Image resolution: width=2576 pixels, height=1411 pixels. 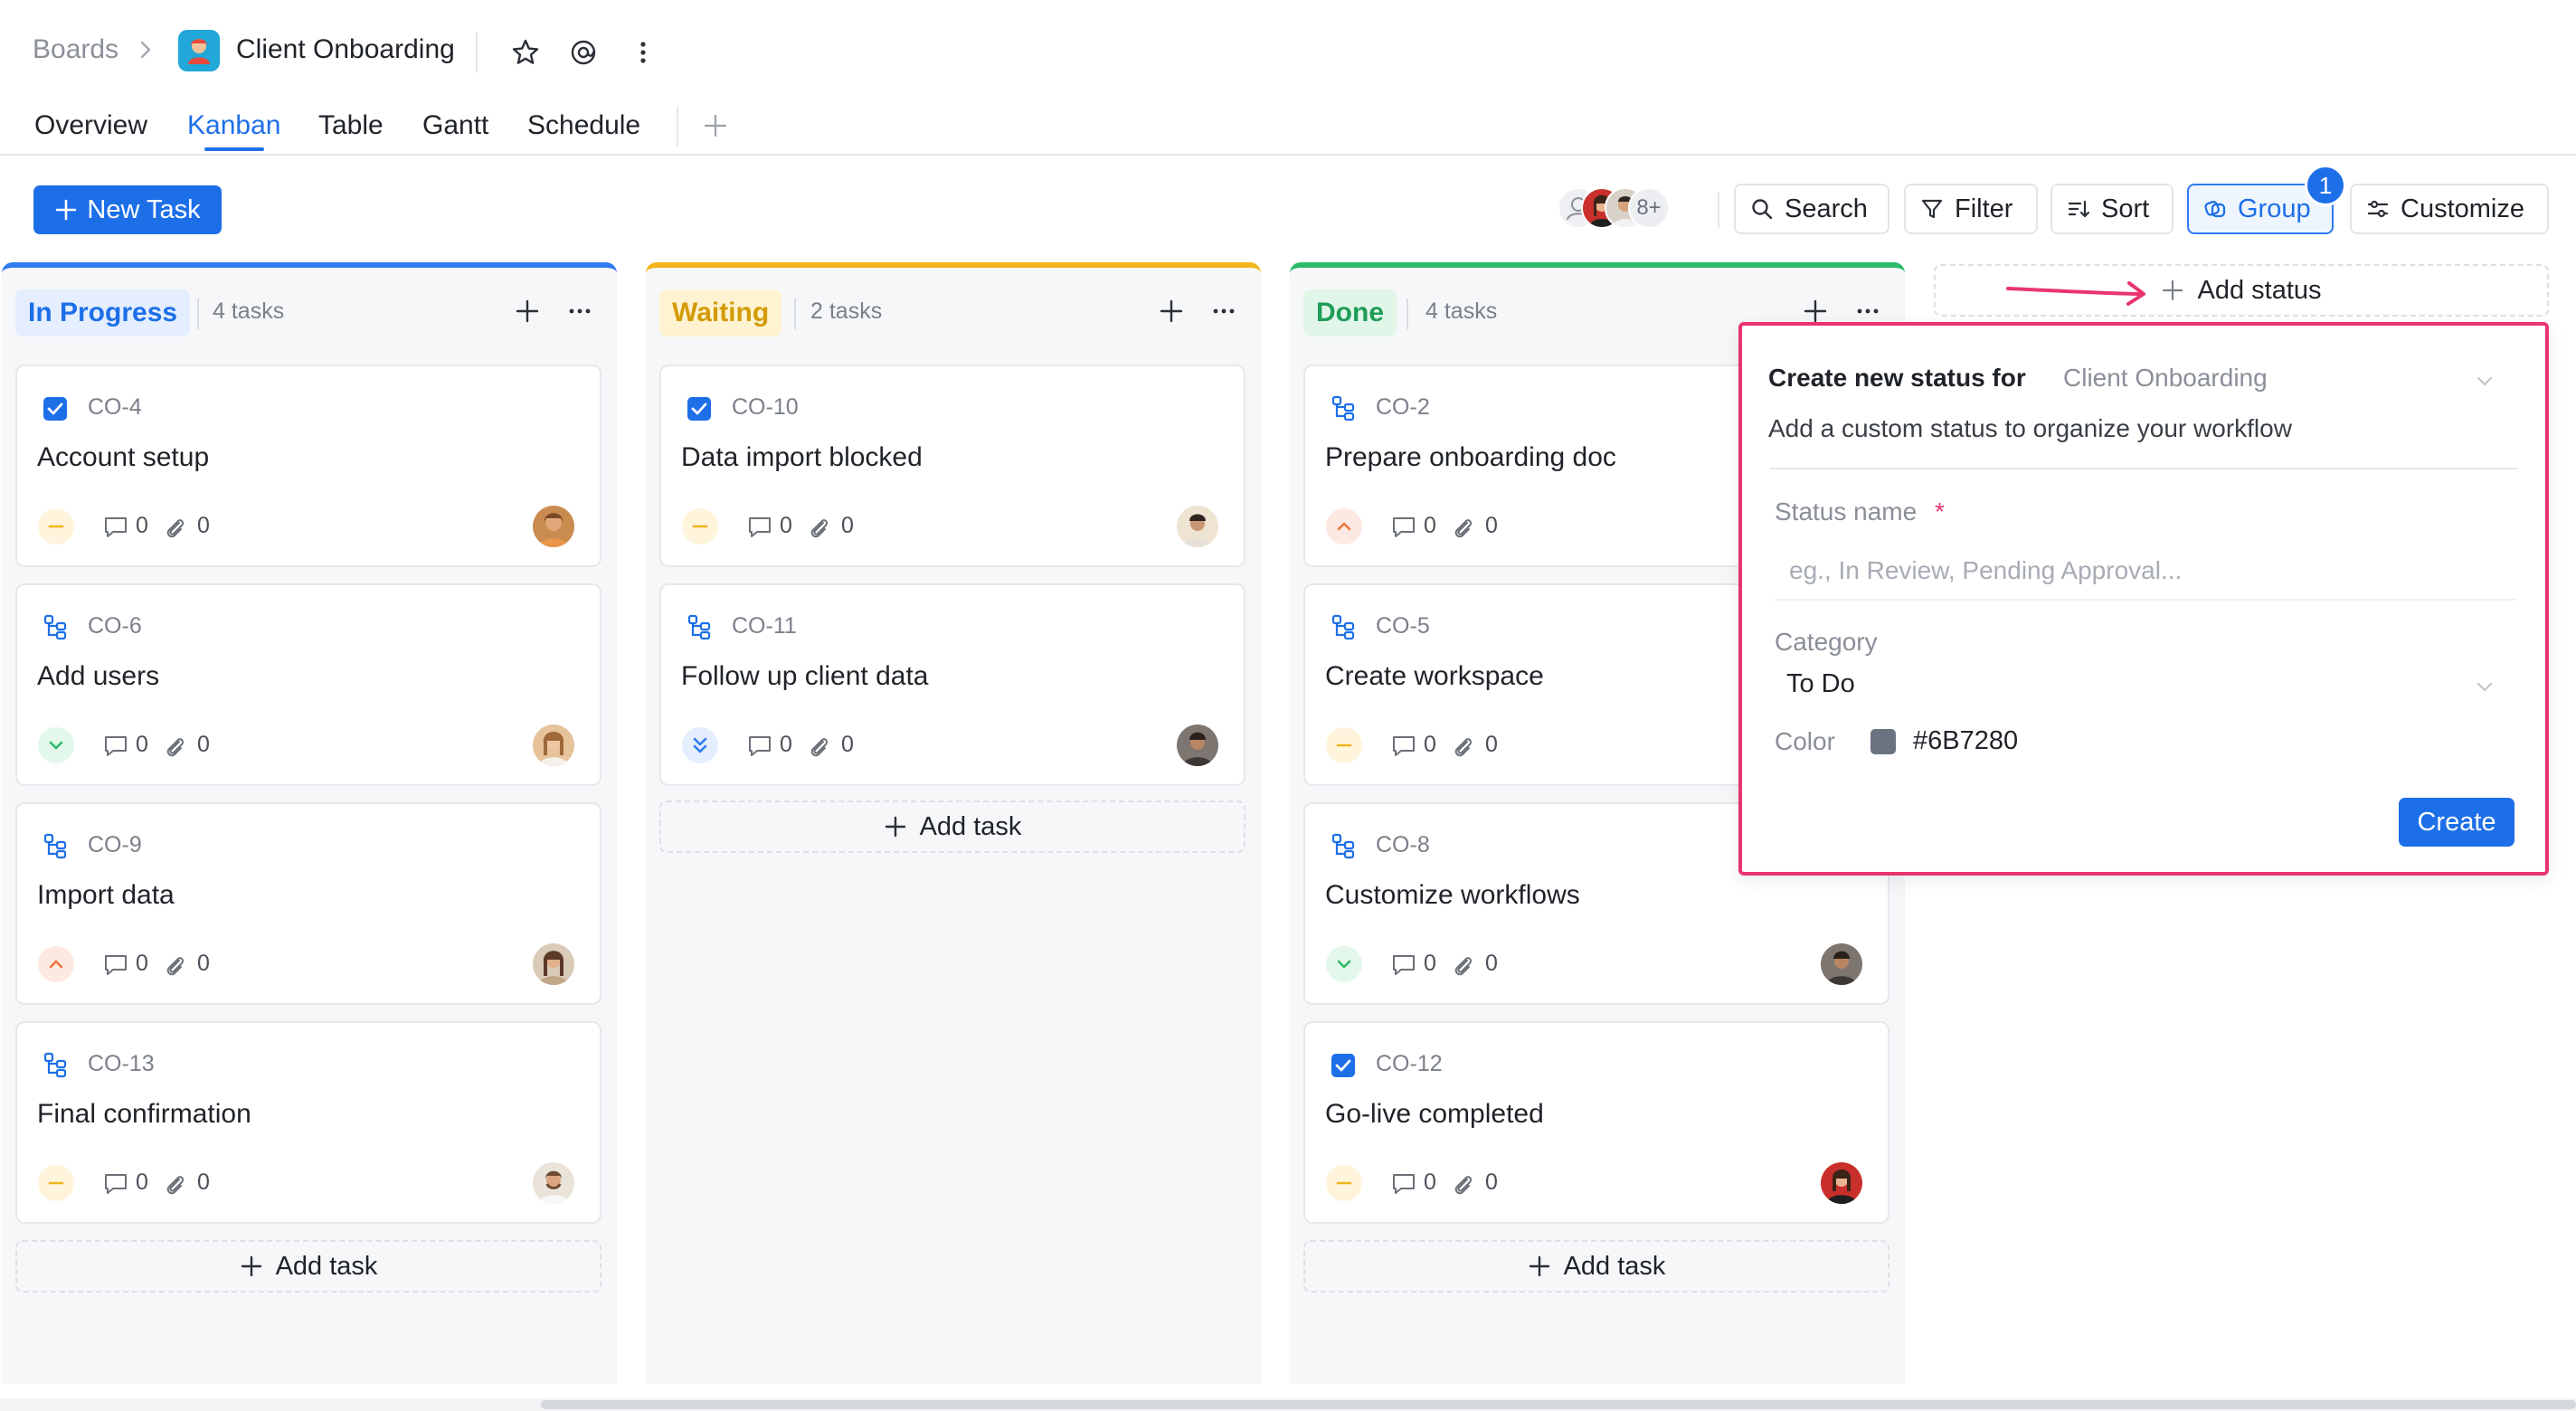 I want to click on popover-heading: Create new status for, so click(x=1897, y=378).